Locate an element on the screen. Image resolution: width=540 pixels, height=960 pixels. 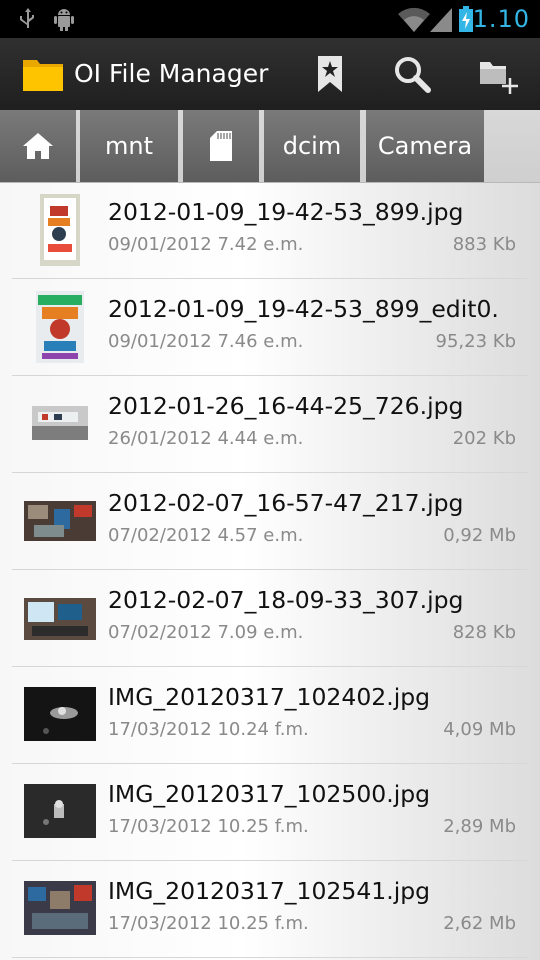
status-bar: 1.10 is located at coordinates (270, 19).